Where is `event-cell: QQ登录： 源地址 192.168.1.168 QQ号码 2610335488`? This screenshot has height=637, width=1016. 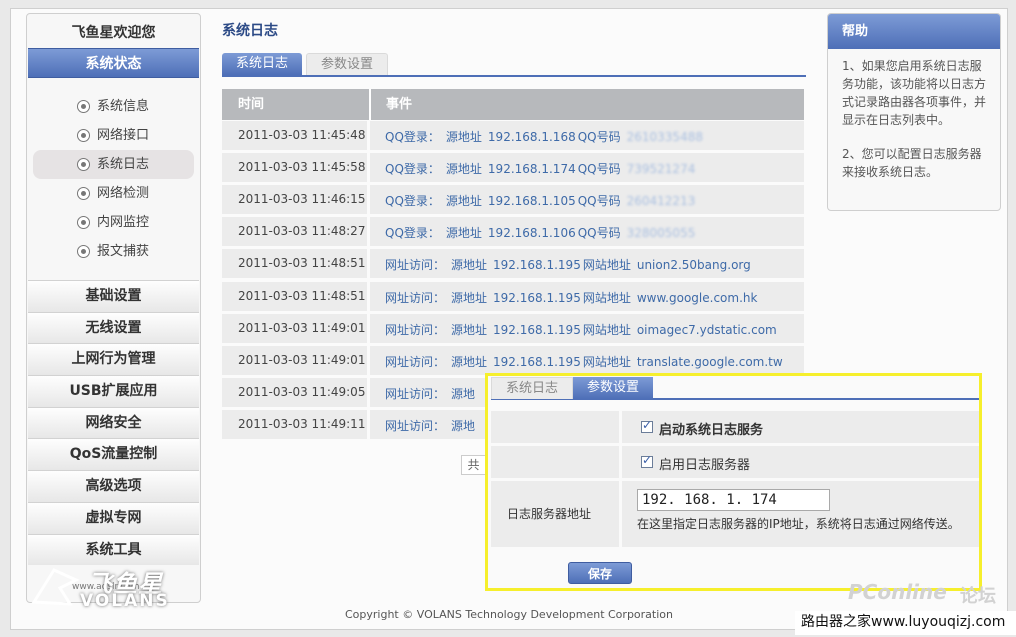
event-cell: QQ登录： 源地址 192.168.1.168 QQ号码 2610335488 is located at coordinates (587, 135).